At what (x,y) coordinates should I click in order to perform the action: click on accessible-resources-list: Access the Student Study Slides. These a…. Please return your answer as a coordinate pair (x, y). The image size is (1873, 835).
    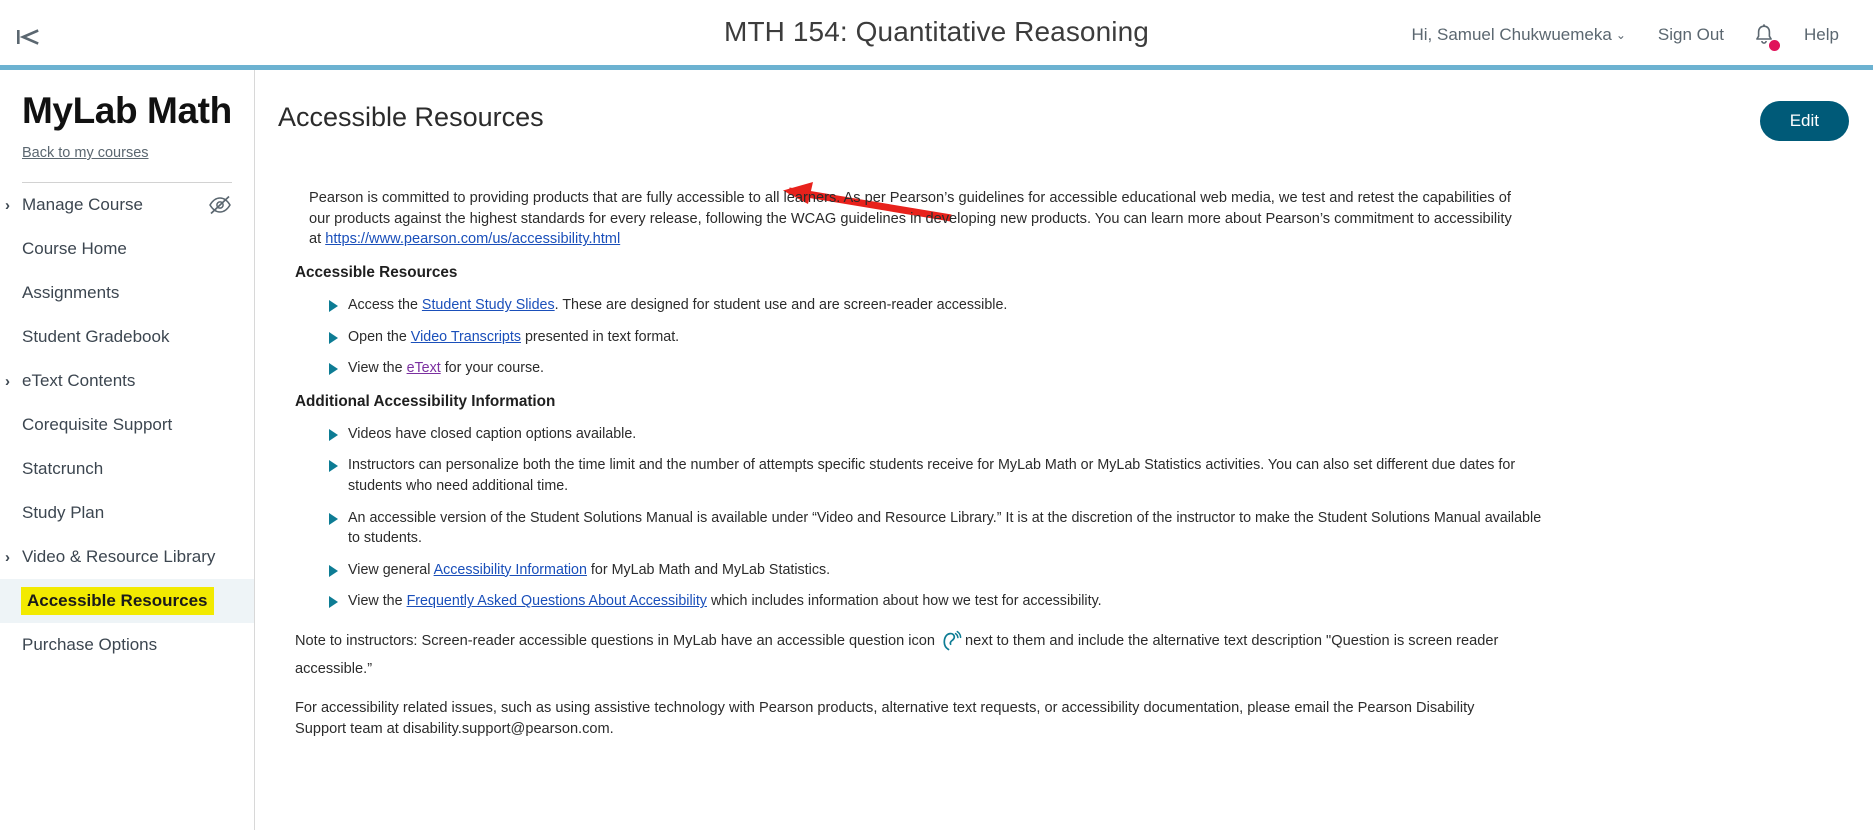
    Looking at the image, I should click on (1083, 337).